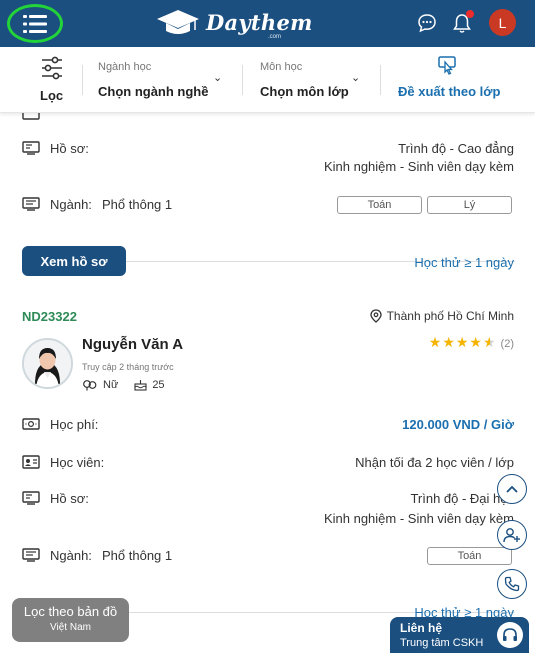 This screenshot has height=653, width=535. What do you see at coordinates (158, 385) in the screenshot?
I see `age-text: 25` at bounding box center [158, 385].